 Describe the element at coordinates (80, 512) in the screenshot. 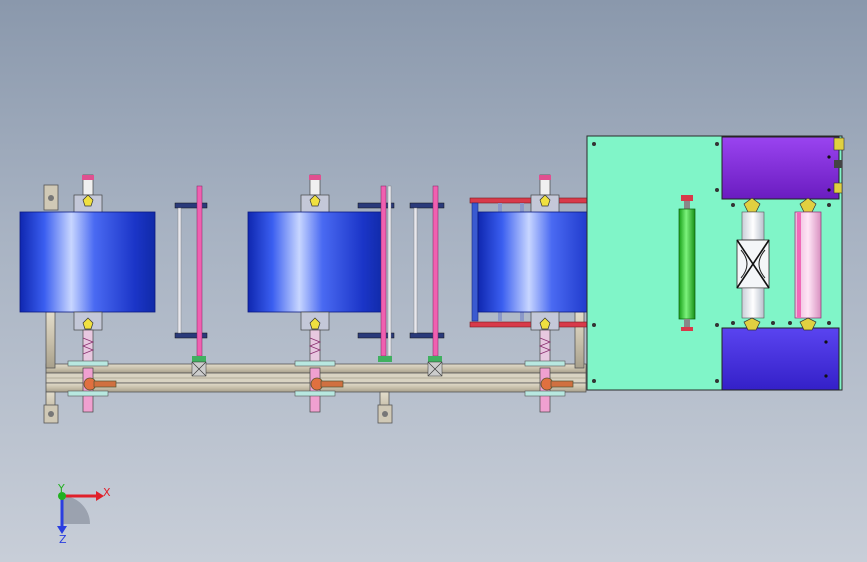

I see `axis-triad` at that location.